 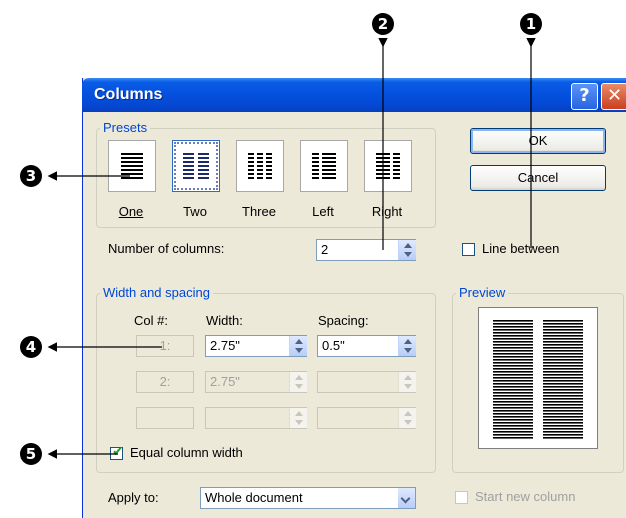 I want to click on col-number-2: 2:, so click(x=165, y=382).